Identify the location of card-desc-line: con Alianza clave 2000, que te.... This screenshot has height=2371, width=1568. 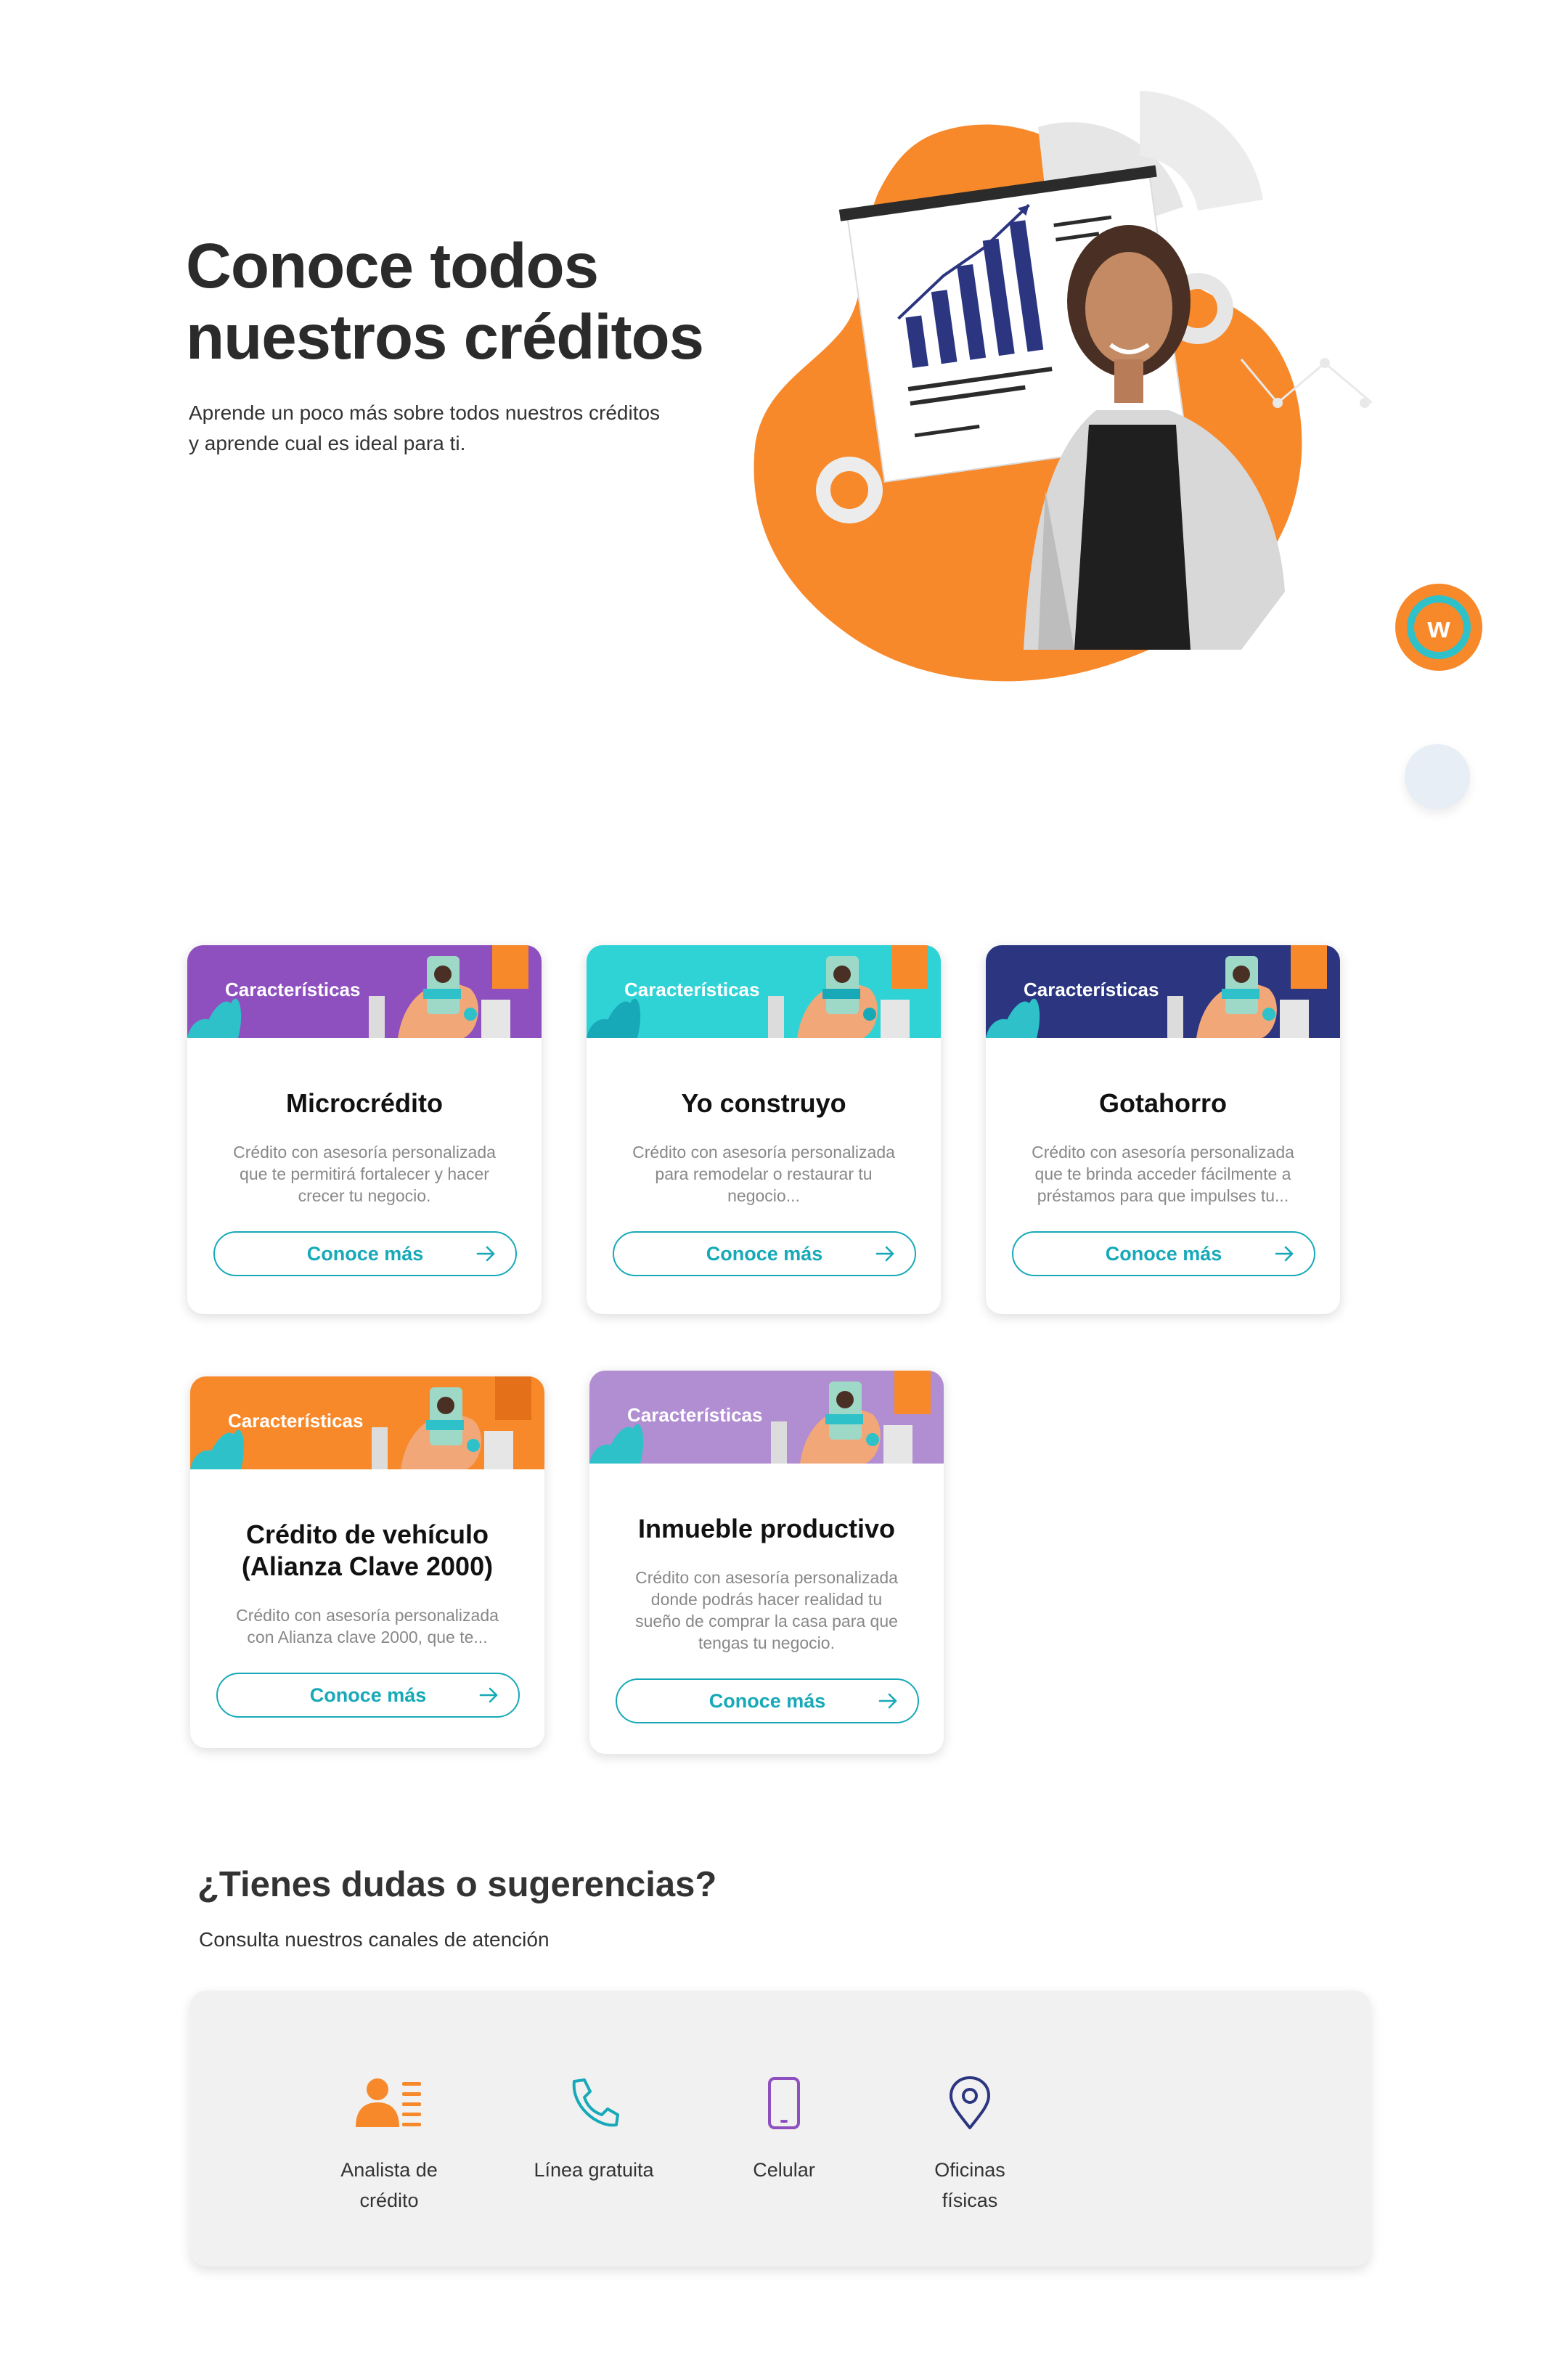
(368, 1637).